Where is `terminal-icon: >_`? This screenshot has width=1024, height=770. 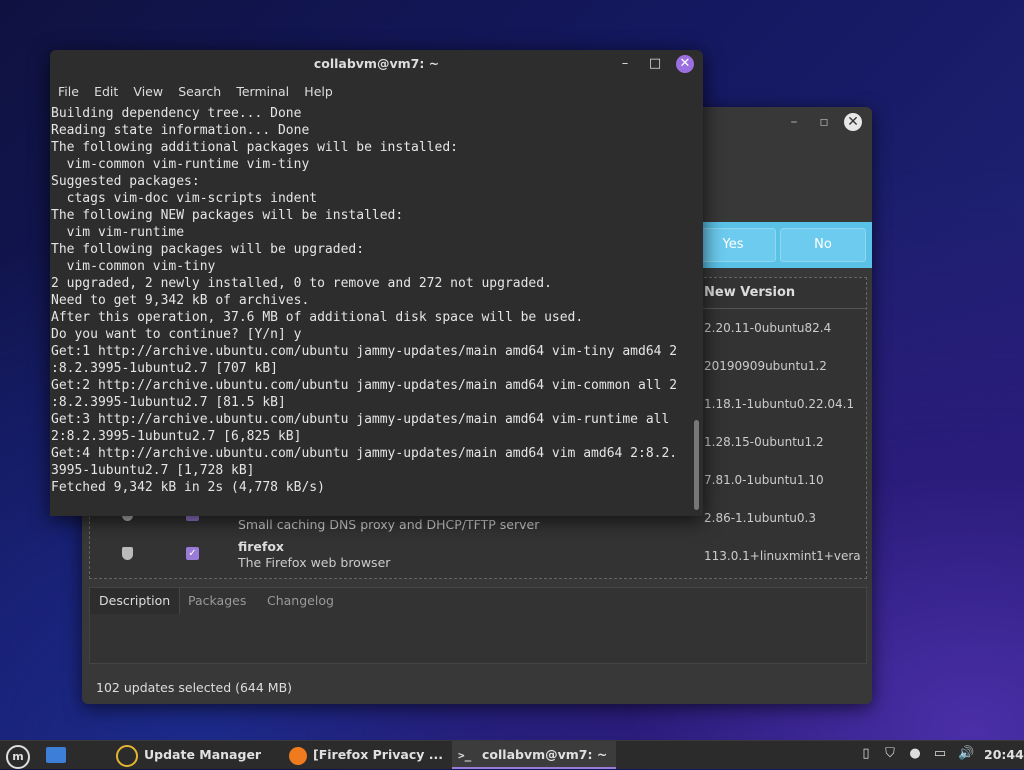
terminal-icon: >_ is located at coordinates (465, 755).